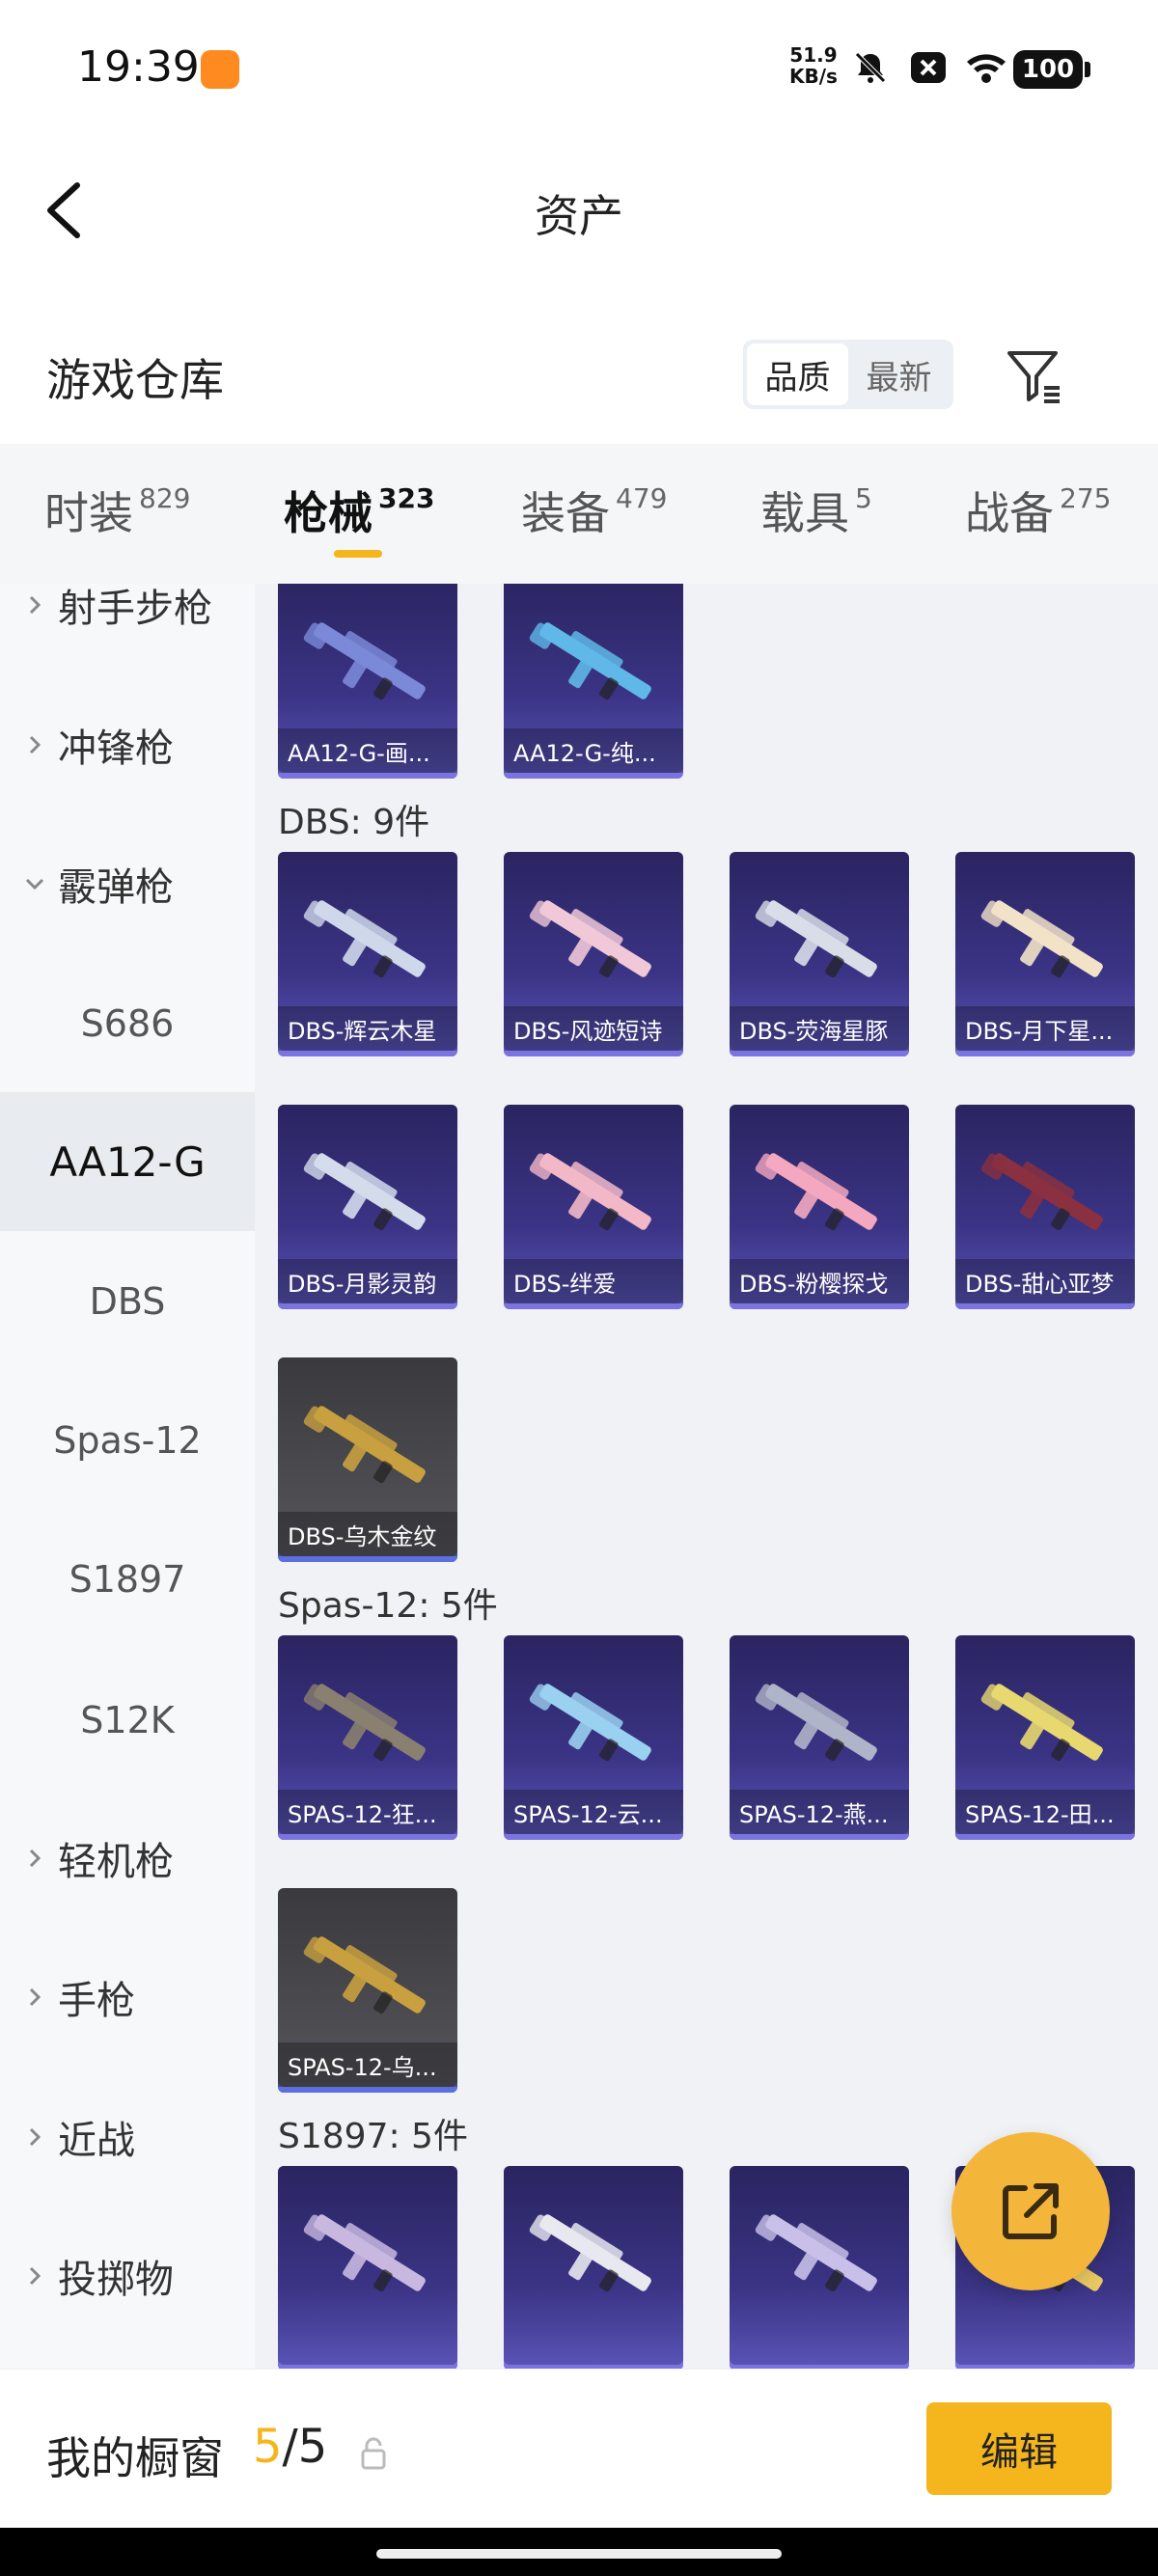  I want to click on tab-vehicles: 载具 5, so click(816, 511).